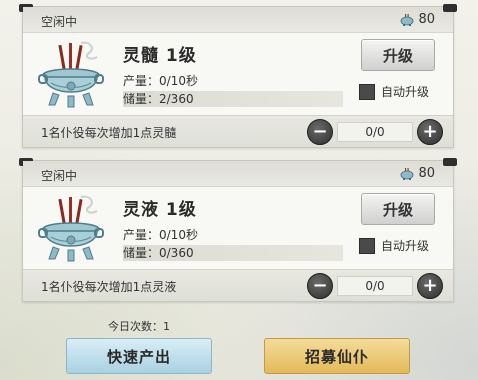 This screenshot has width=478, height=380. I want to click on quick-produce-button: 快速产出, so click(139, 356).